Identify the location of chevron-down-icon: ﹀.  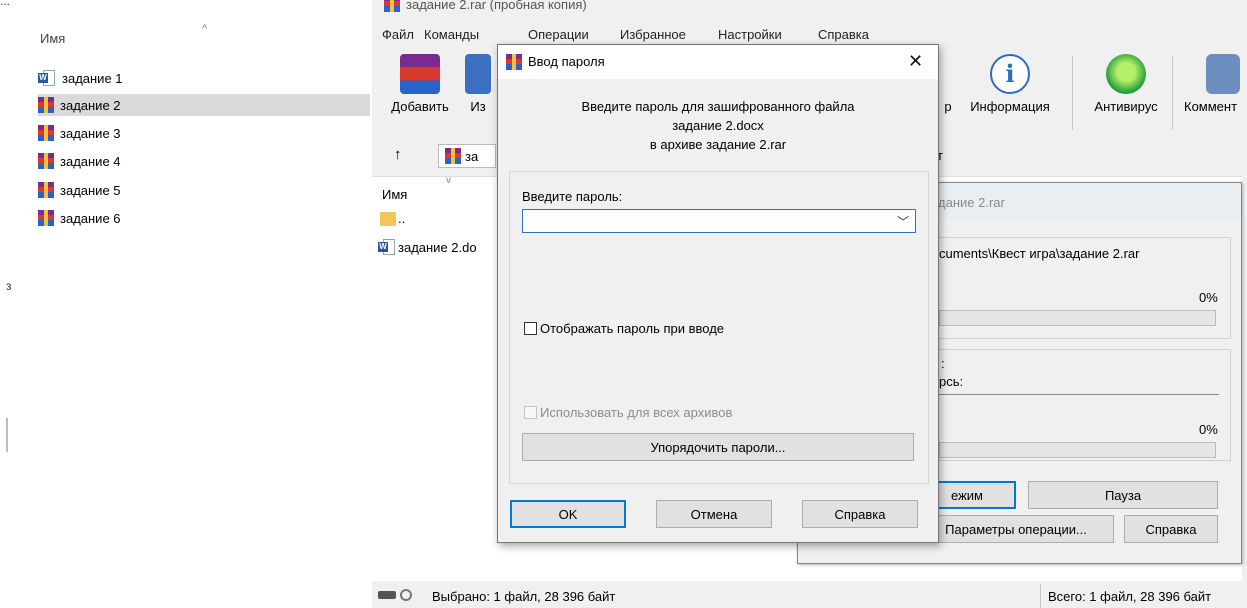
(903, 221).